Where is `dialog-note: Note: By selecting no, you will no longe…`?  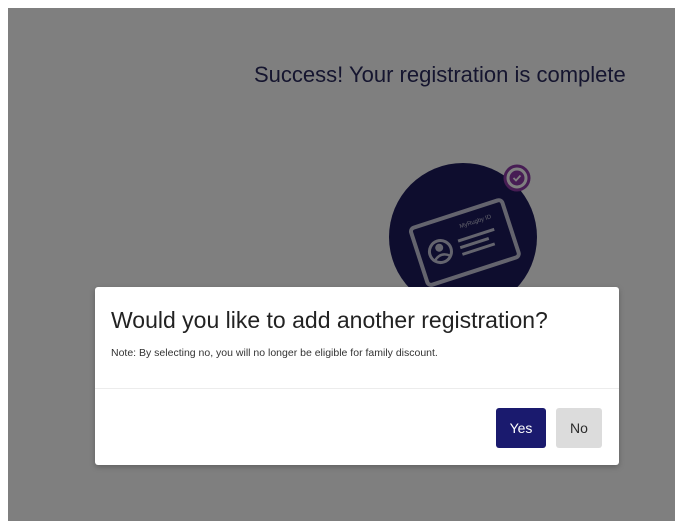 dialog-note: Note: By selecting no, you will no longe… is located at coordinates (274, 353).